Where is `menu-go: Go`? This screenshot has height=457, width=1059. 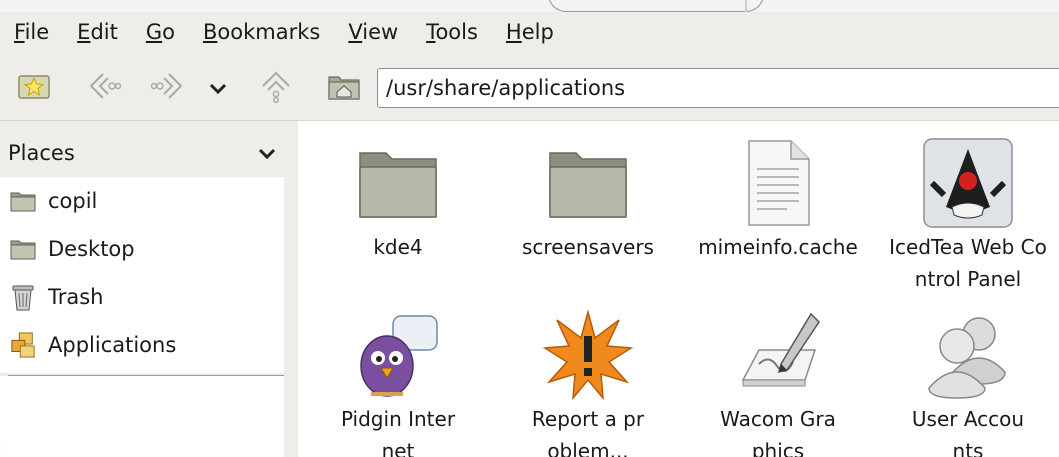 menu-go: Go is located at coordinates (160, 32).